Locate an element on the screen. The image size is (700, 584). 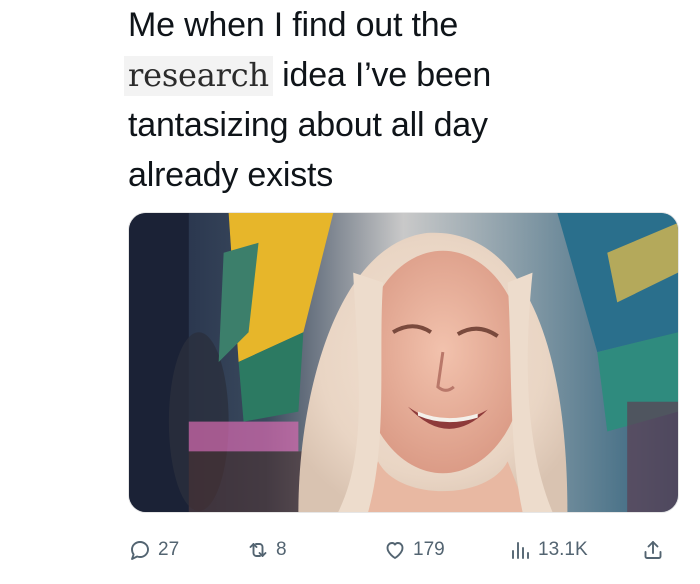
tweet-line-4: already exists is located at coordinates (231, 175).